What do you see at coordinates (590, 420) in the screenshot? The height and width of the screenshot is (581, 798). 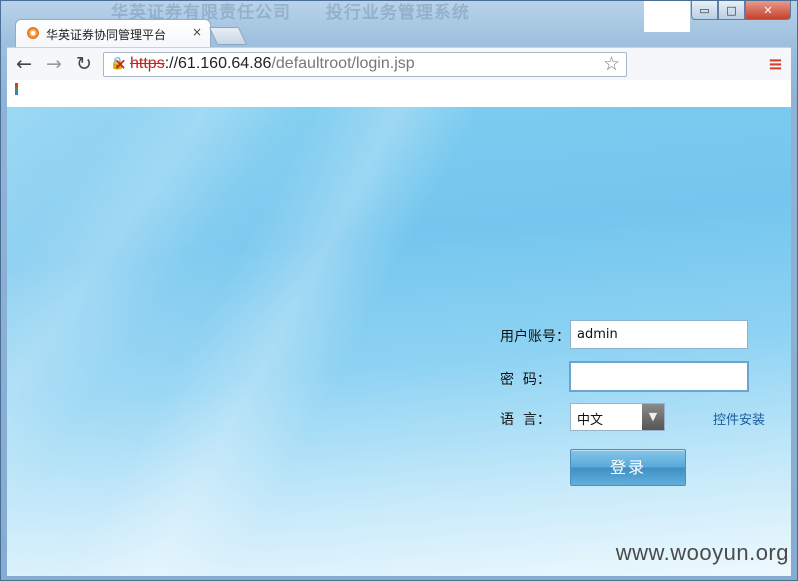 I see `language-selected-value: 中文` at bounding box center [590, 420].